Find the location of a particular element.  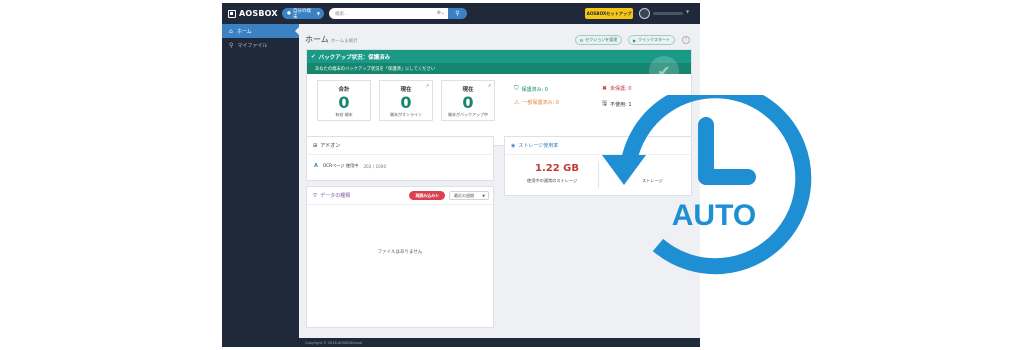

sidebar-item-label: ホーム is located at coordinates (244, 31).